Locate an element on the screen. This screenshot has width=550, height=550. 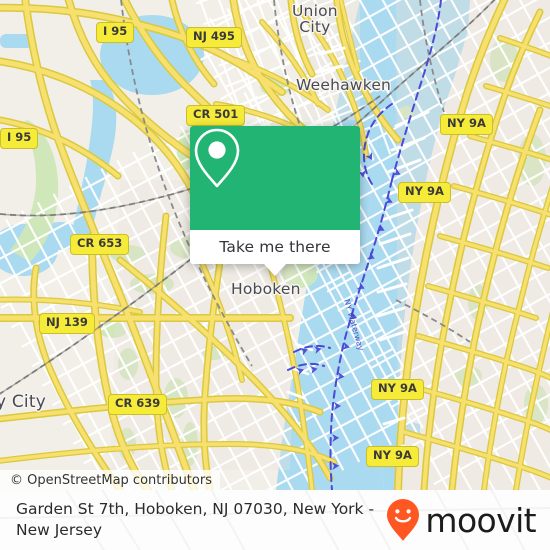
take-me-there-button: Take me there is located at coordinates (275, 247).